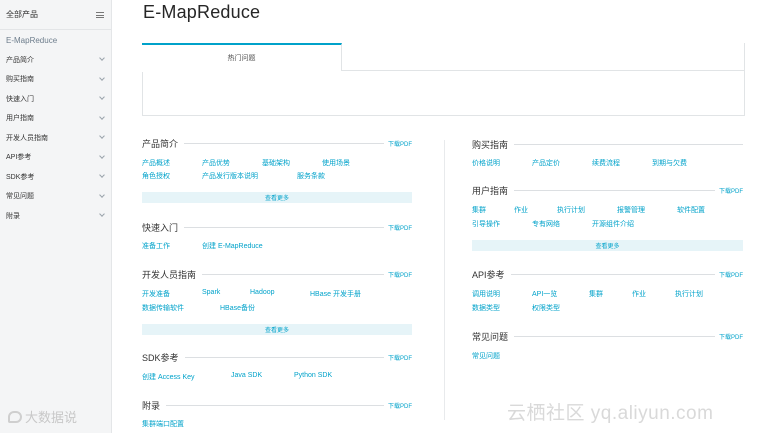 The width and height of the screenshot is (768, 433). Describe the element at coordinates (172, 274) in the screenshot. I see `section-title: 开发人员指南` at that location.